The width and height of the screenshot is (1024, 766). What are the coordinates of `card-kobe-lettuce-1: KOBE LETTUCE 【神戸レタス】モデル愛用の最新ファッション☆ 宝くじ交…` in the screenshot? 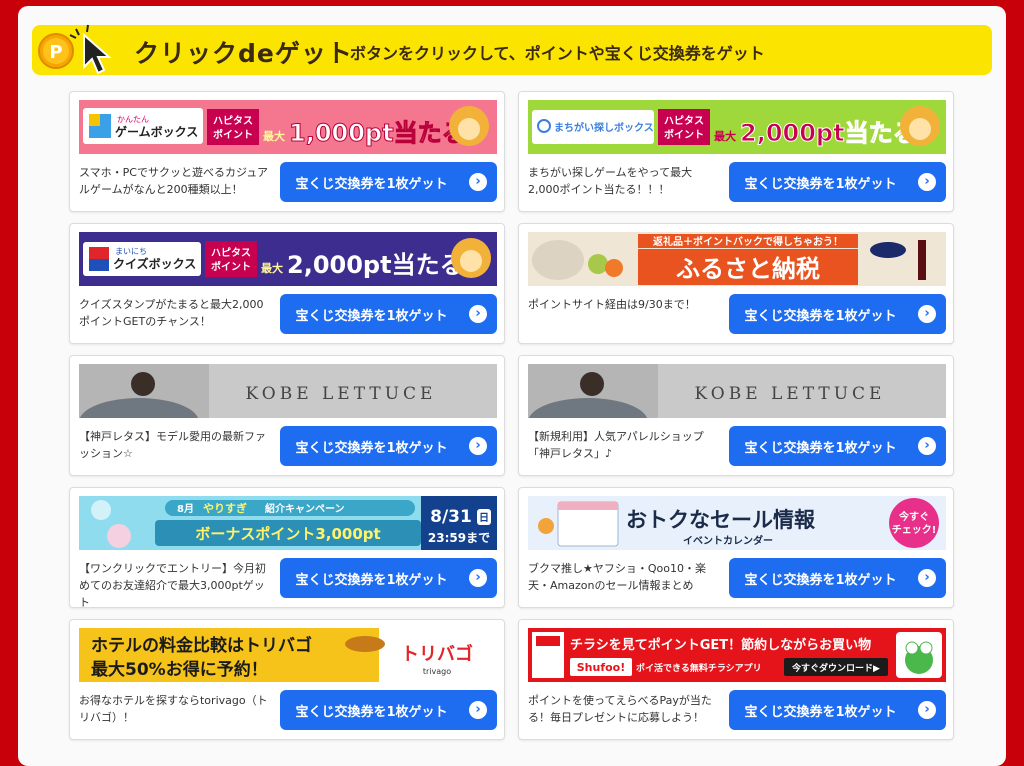 It's located at (287, 415).